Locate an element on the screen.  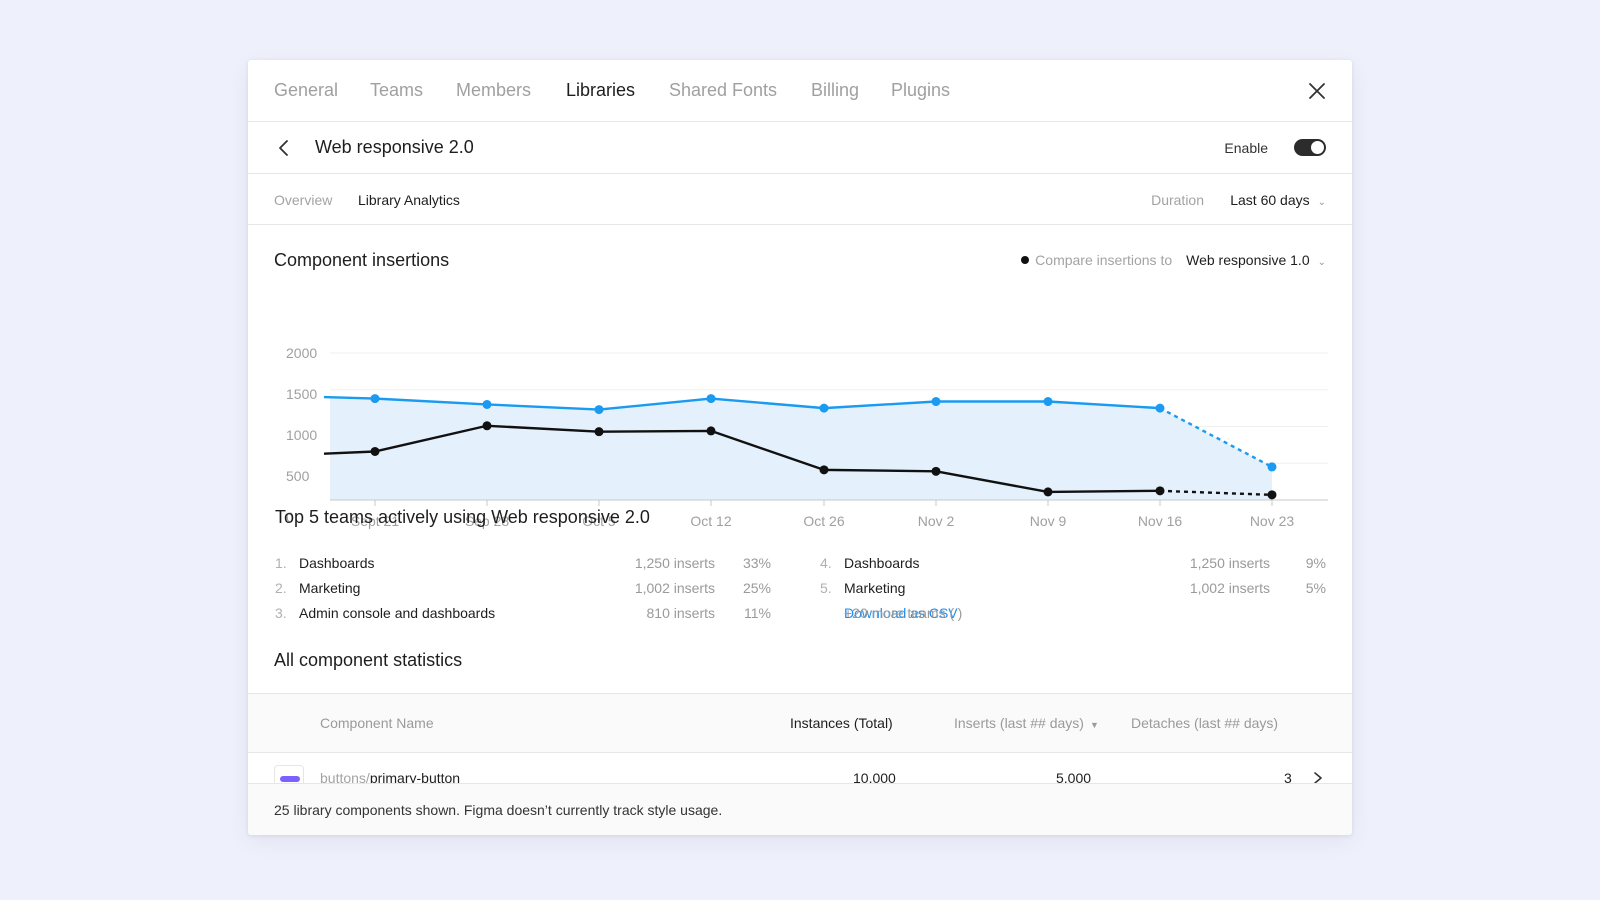
duration-value: Last 60 days is located at coordinates (1270, 200).